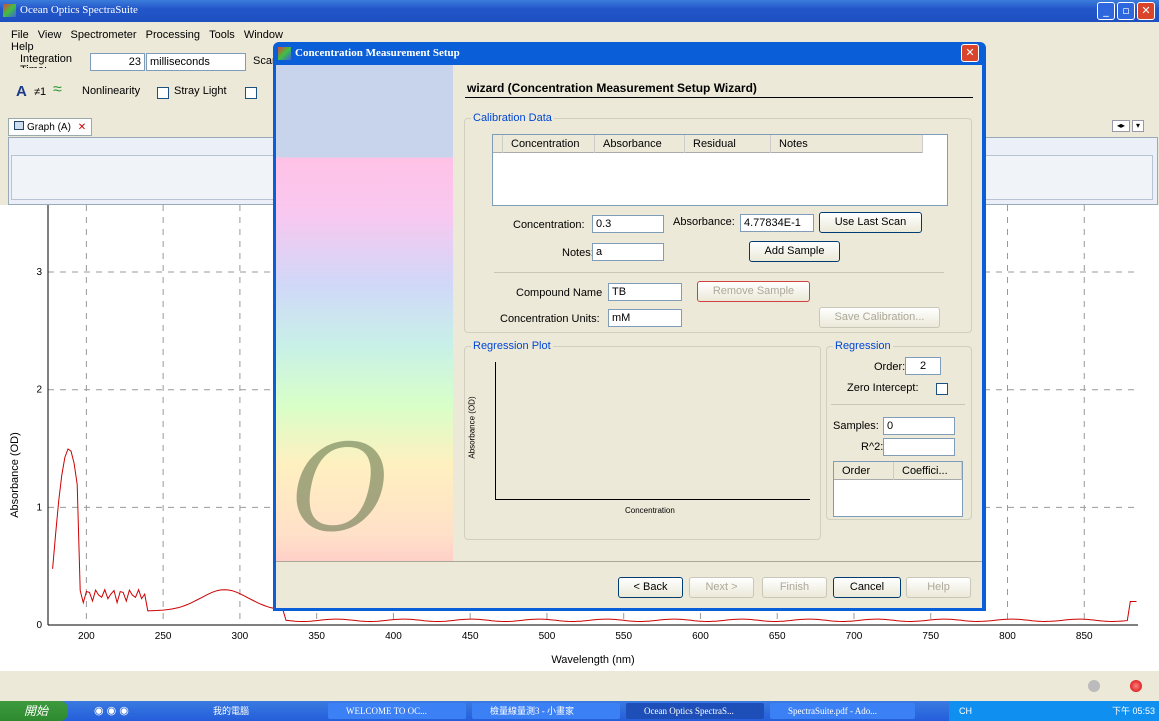 This screenshot has width=1159, height=721. Describe the element at coordinates (1054, 711) in the screenshot. I see `system-tray: CH 下午 05:53` at that location.